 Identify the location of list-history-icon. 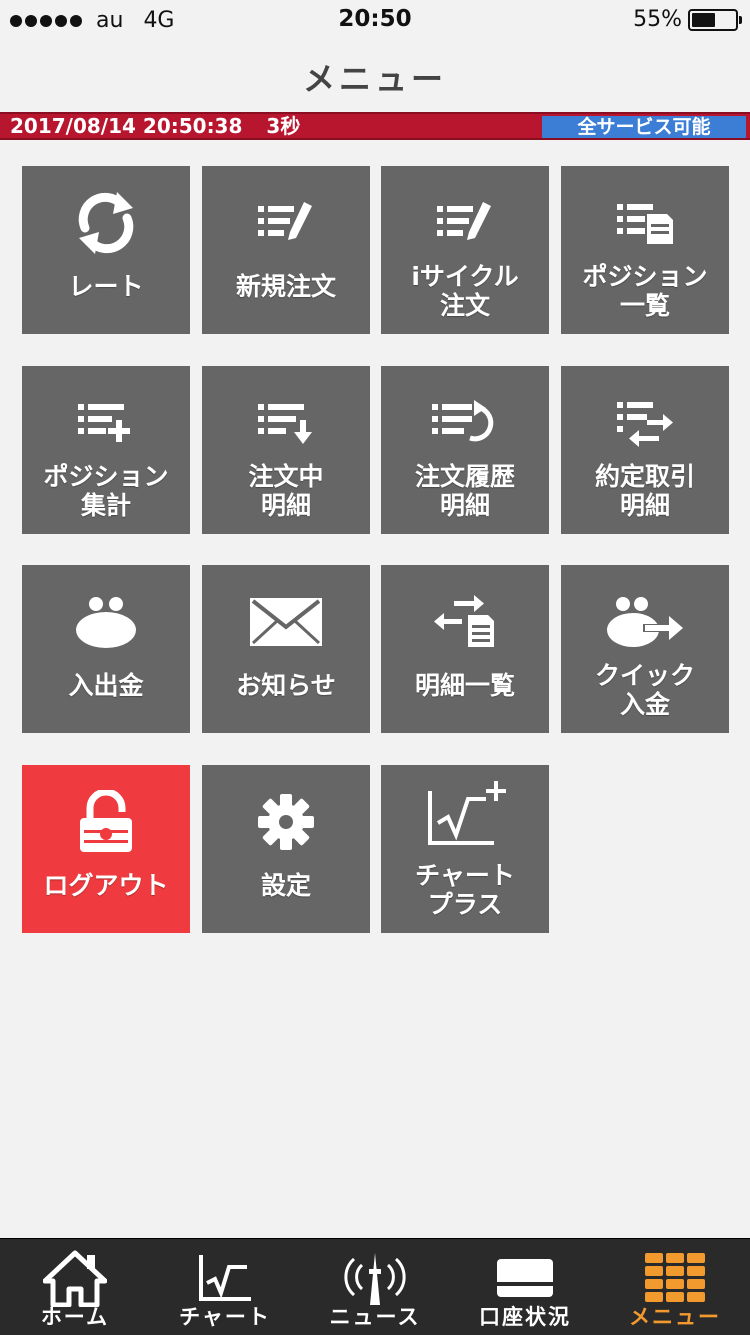
(465, 423).